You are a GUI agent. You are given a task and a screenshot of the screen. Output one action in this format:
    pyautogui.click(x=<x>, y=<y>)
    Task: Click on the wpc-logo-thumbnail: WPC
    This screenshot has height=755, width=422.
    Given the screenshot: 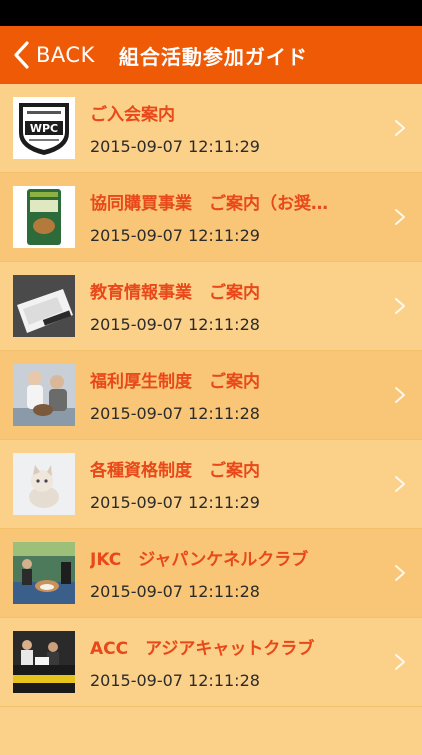 What is the action you would take?
    pyautogui.click(x=44, y=128)
    